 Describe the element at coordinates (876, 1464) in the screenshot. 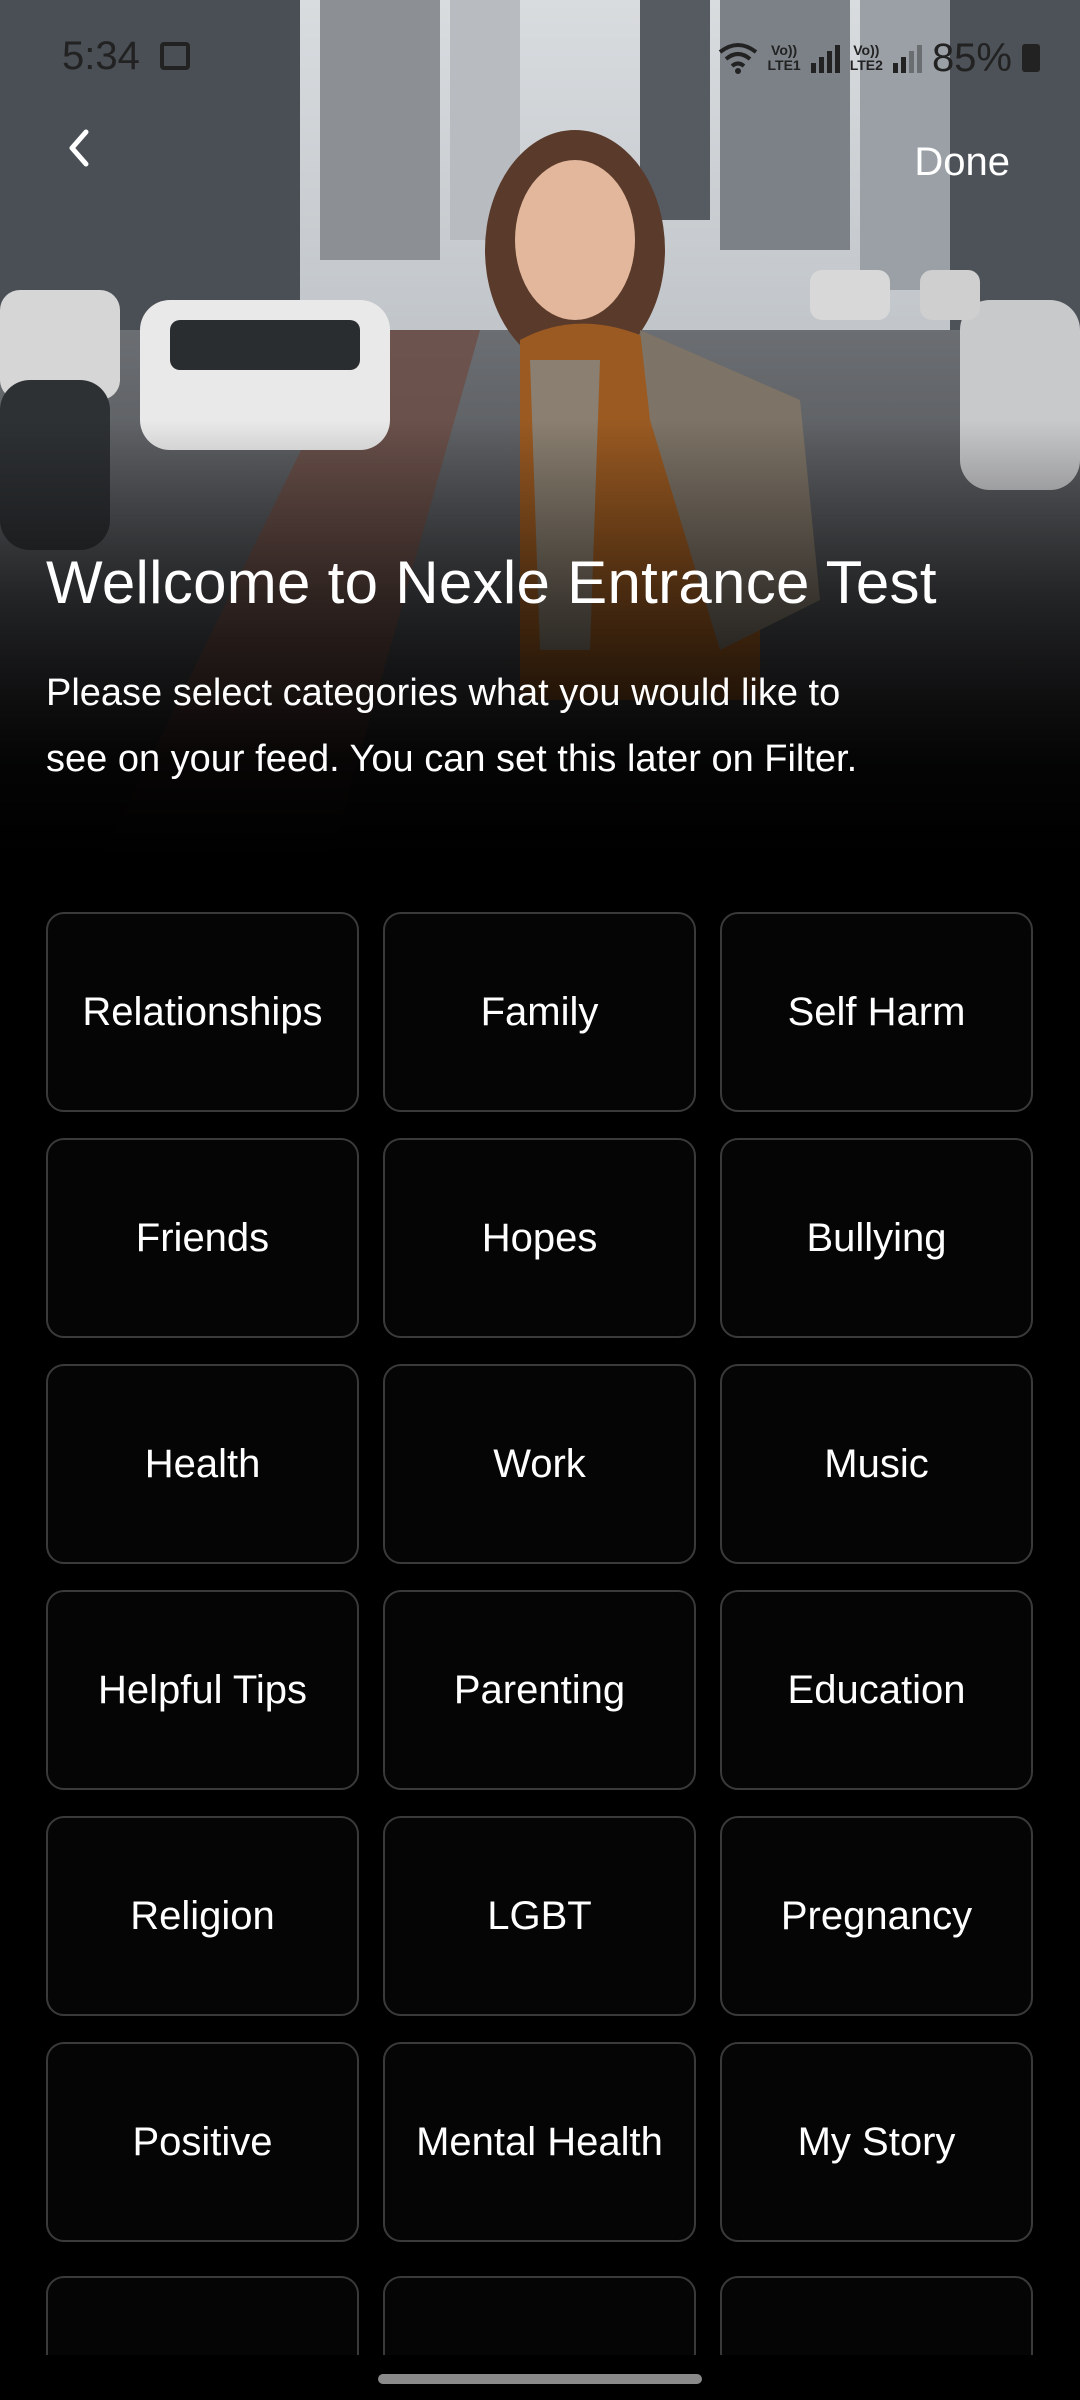

I see `category-tile-music: Music` at that location.